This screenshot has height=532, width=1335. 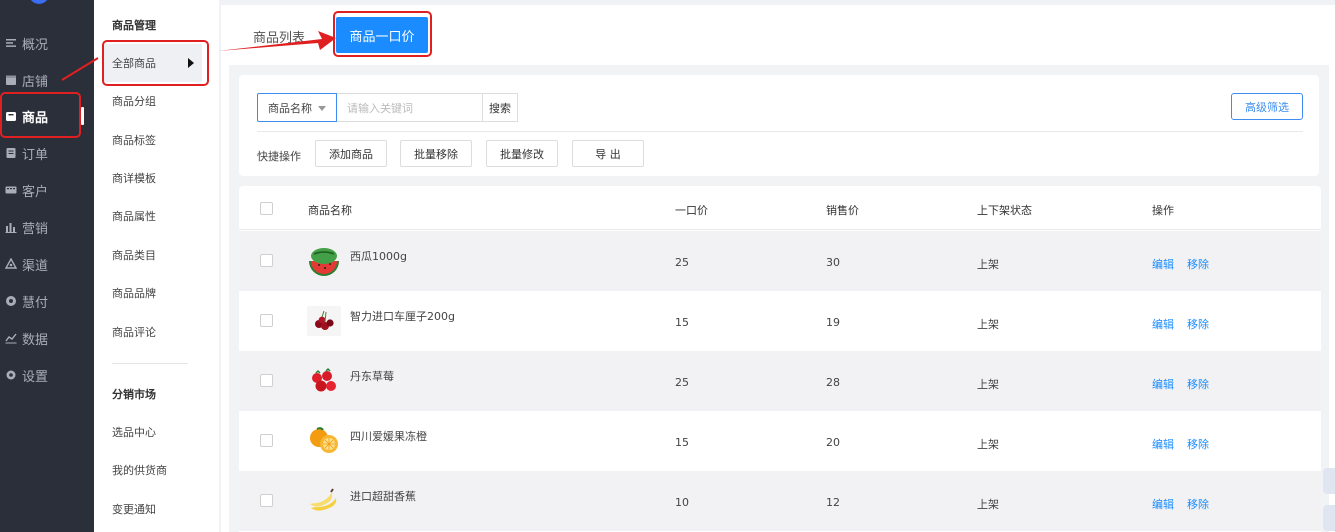 What do you see at coordinates (780, 321) in the screenshot?
I see `table-row: 智力进口车厘子200g 15 19 上架 编辑 移除` at bounding box center [780, 321].